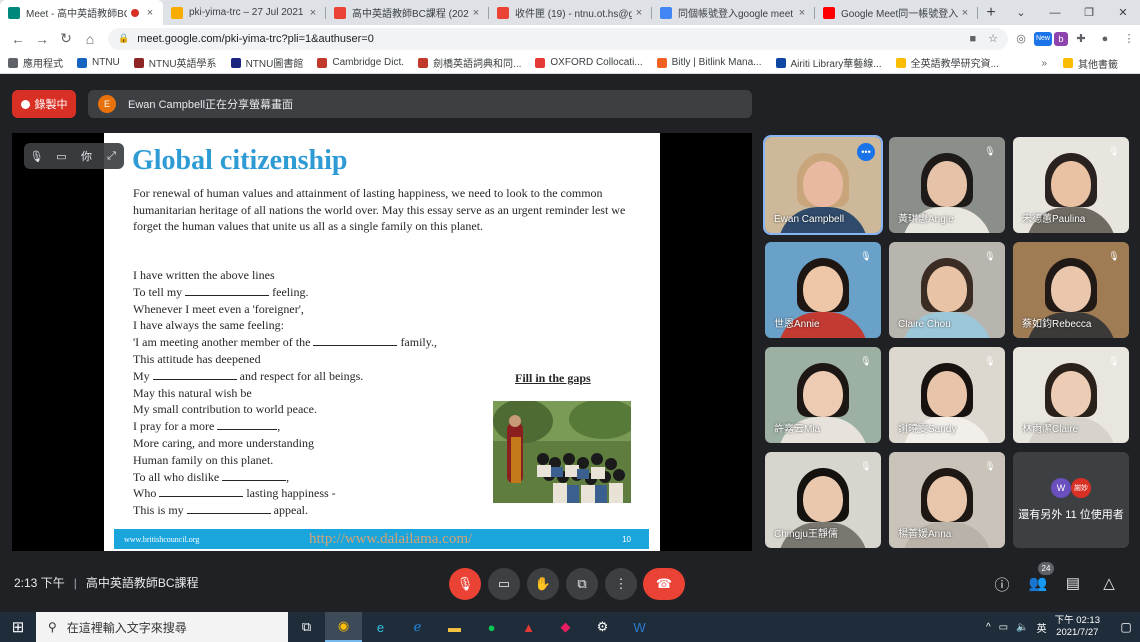  Describe the element at coordinates (1021, 39) in the screenshot. I see `extension-icon: ◎` at that location.